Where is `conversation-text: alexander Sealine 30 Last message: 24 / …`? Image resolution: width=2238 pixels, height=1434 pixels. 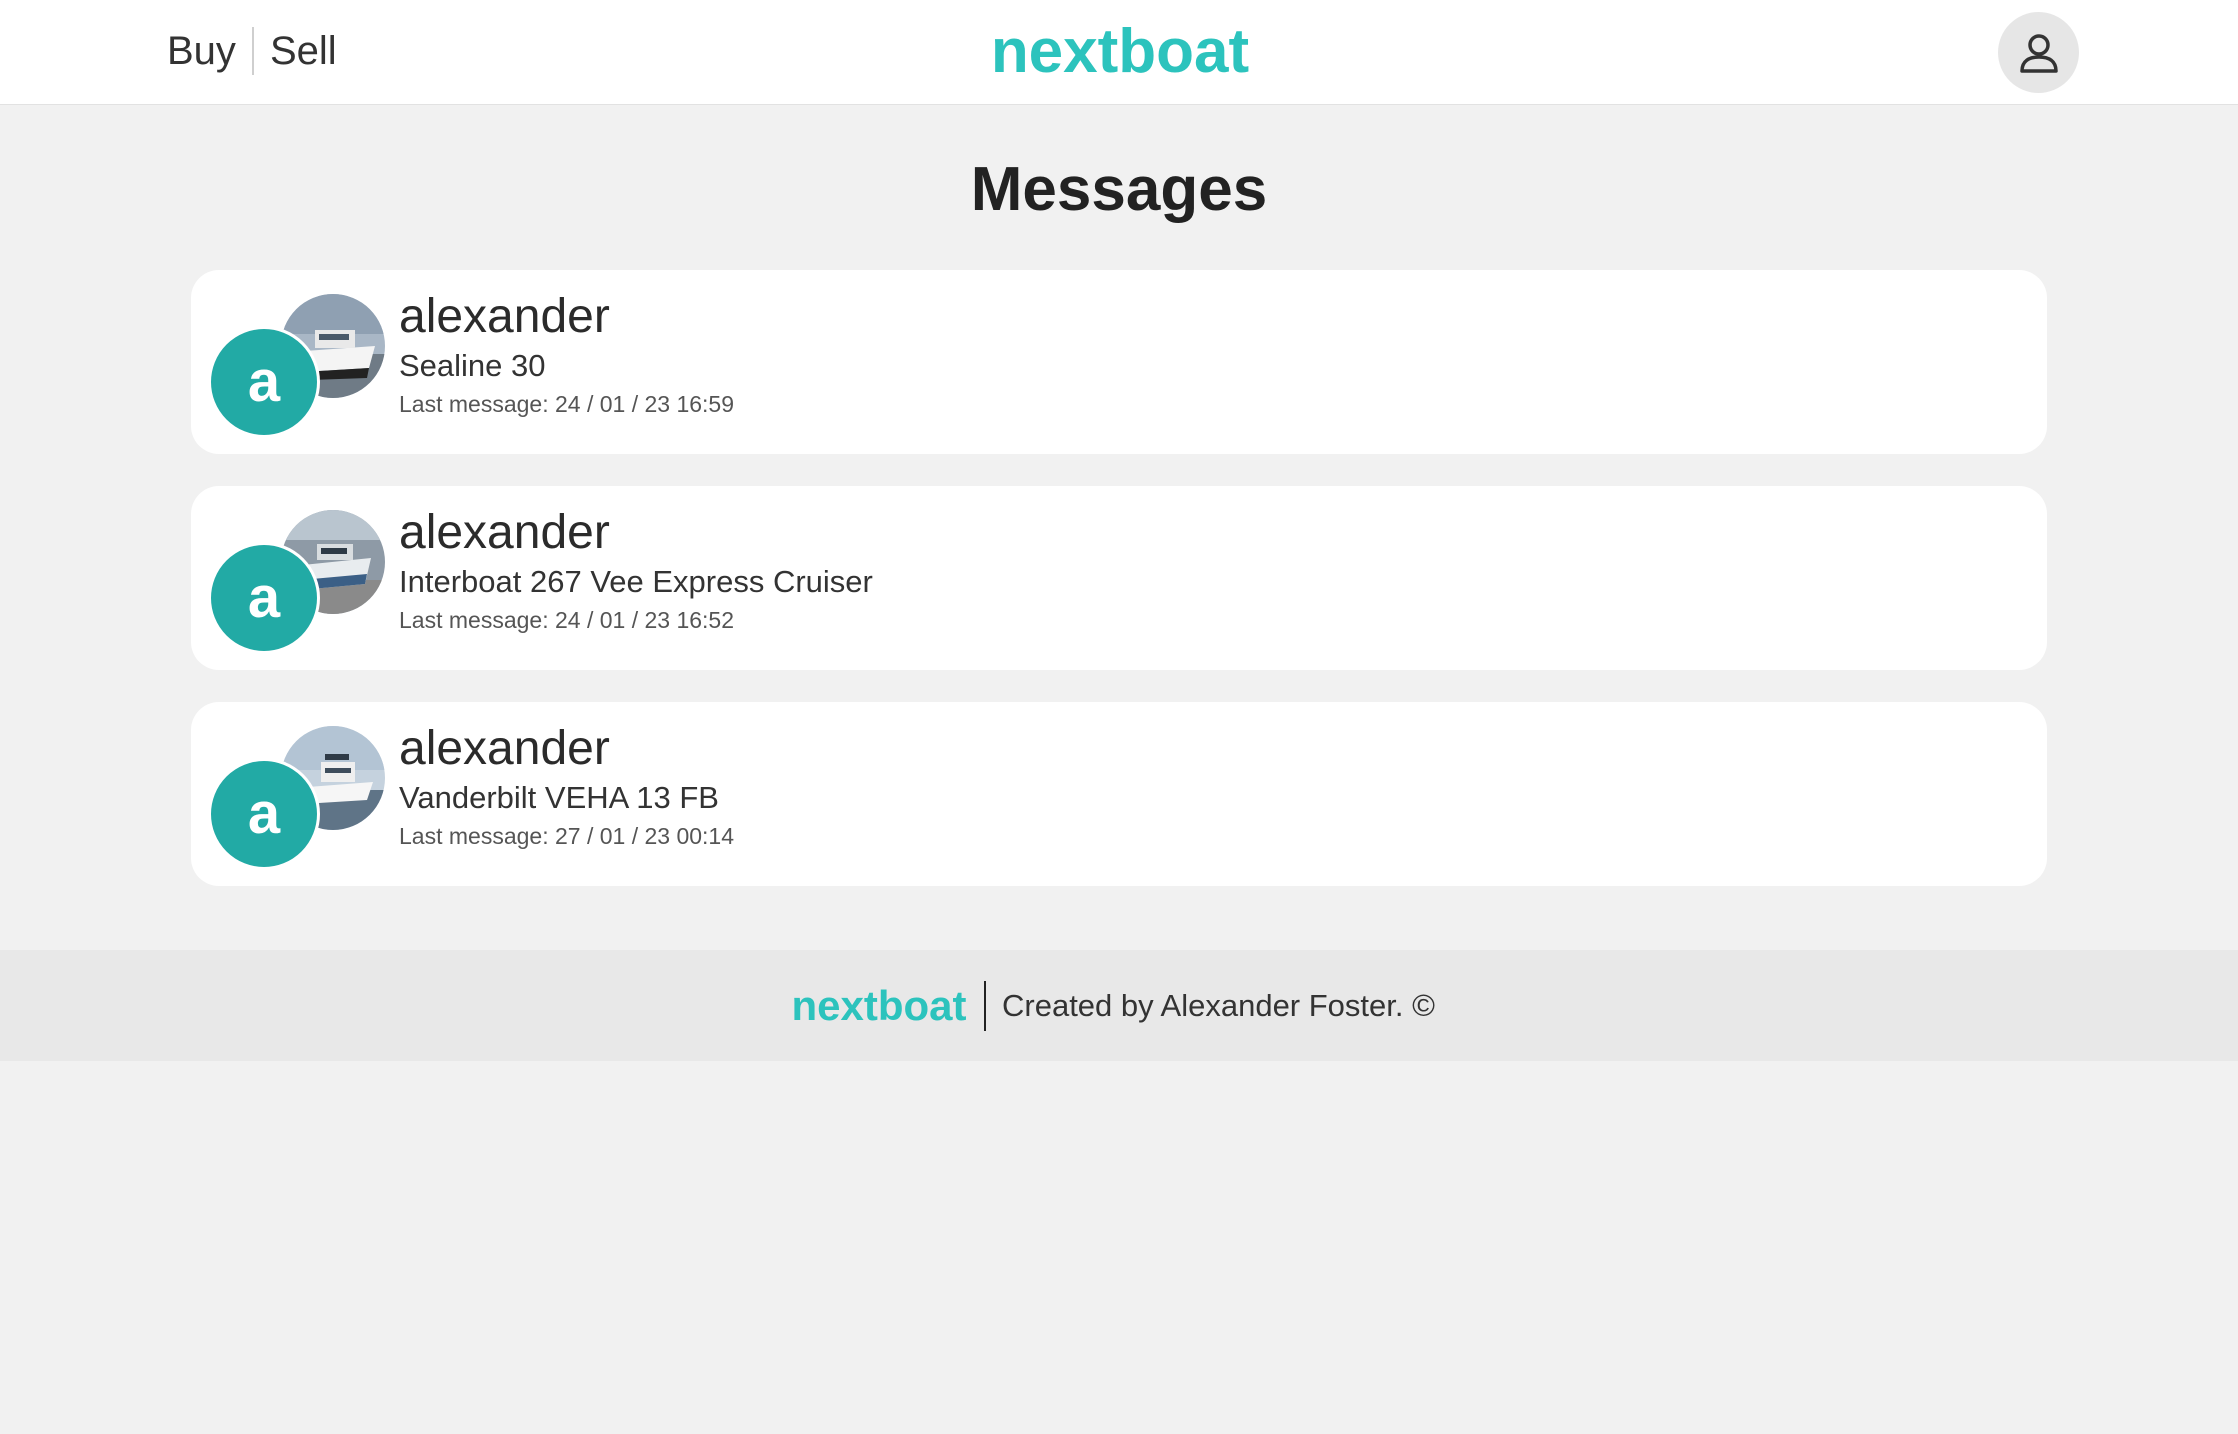
conversation-text: alexander Sealine 30 Last message: 24 / … is located at coordinates (566, 354).